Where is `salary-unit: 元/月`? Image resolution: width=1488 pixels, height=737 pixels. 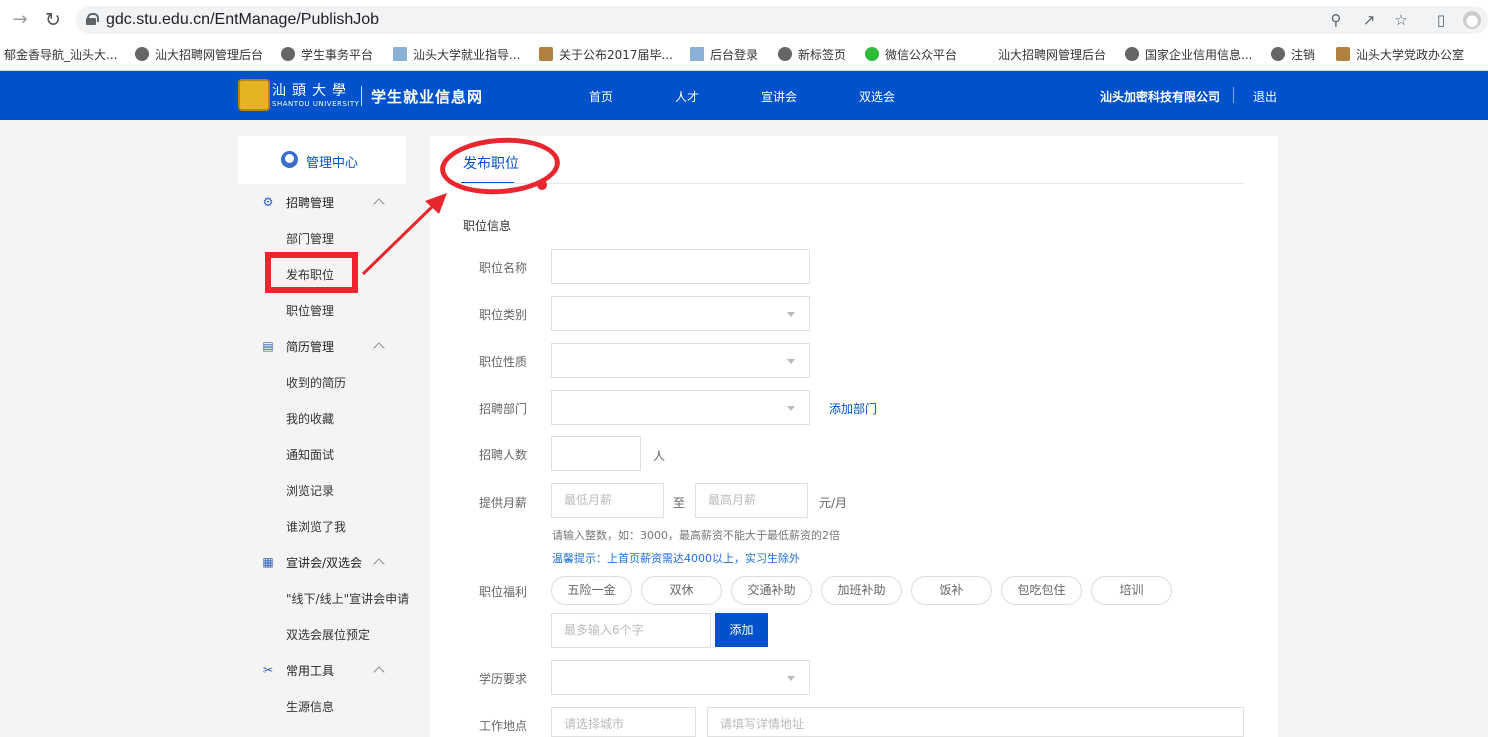 salary-unit: 元/月 is located at coordinates (833, 503).